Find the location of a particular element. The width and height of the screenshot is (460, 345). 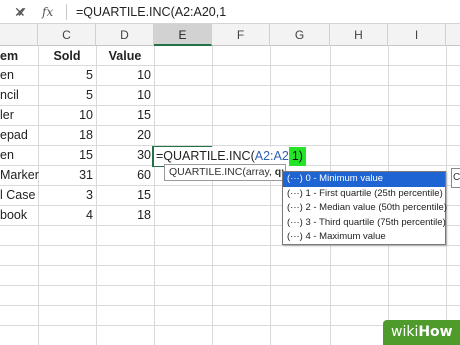

cell-value: 30 is located at coordinates (123, 155).